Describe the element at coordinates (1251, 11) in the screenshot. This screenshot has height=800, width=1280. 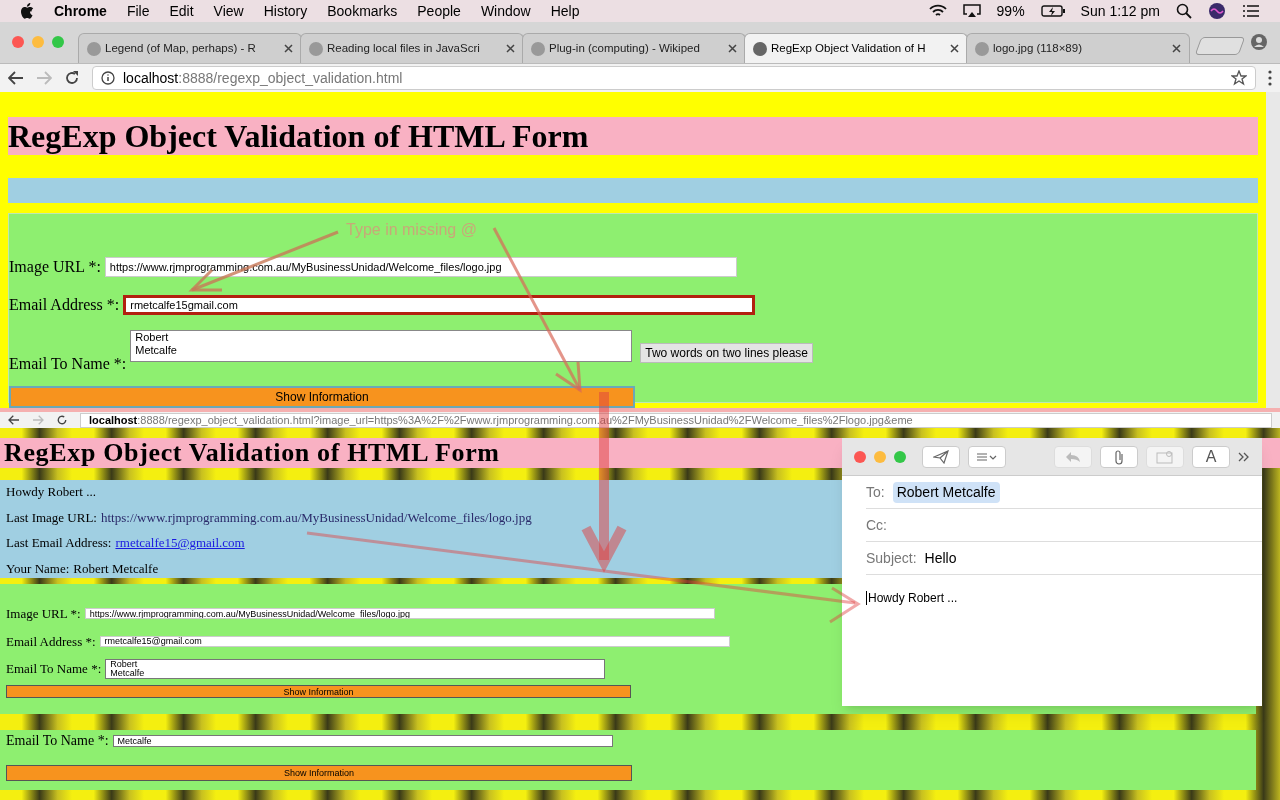
I see `list-icon` at that location.